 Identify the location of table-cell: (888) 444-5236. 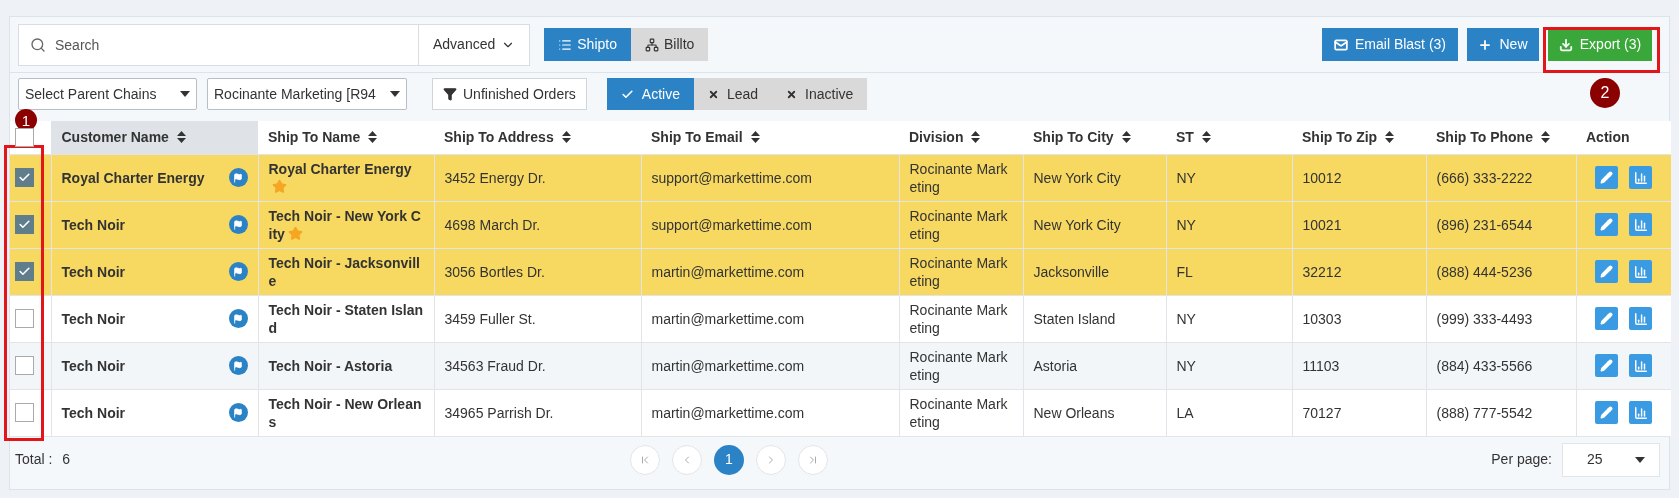
(1484, 271).